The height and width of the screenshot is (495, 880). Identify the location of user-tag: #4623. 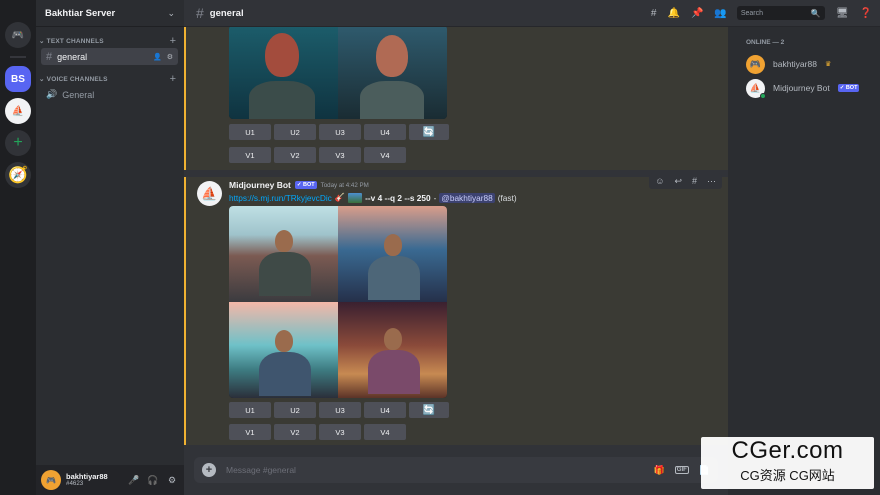
(75, 483).